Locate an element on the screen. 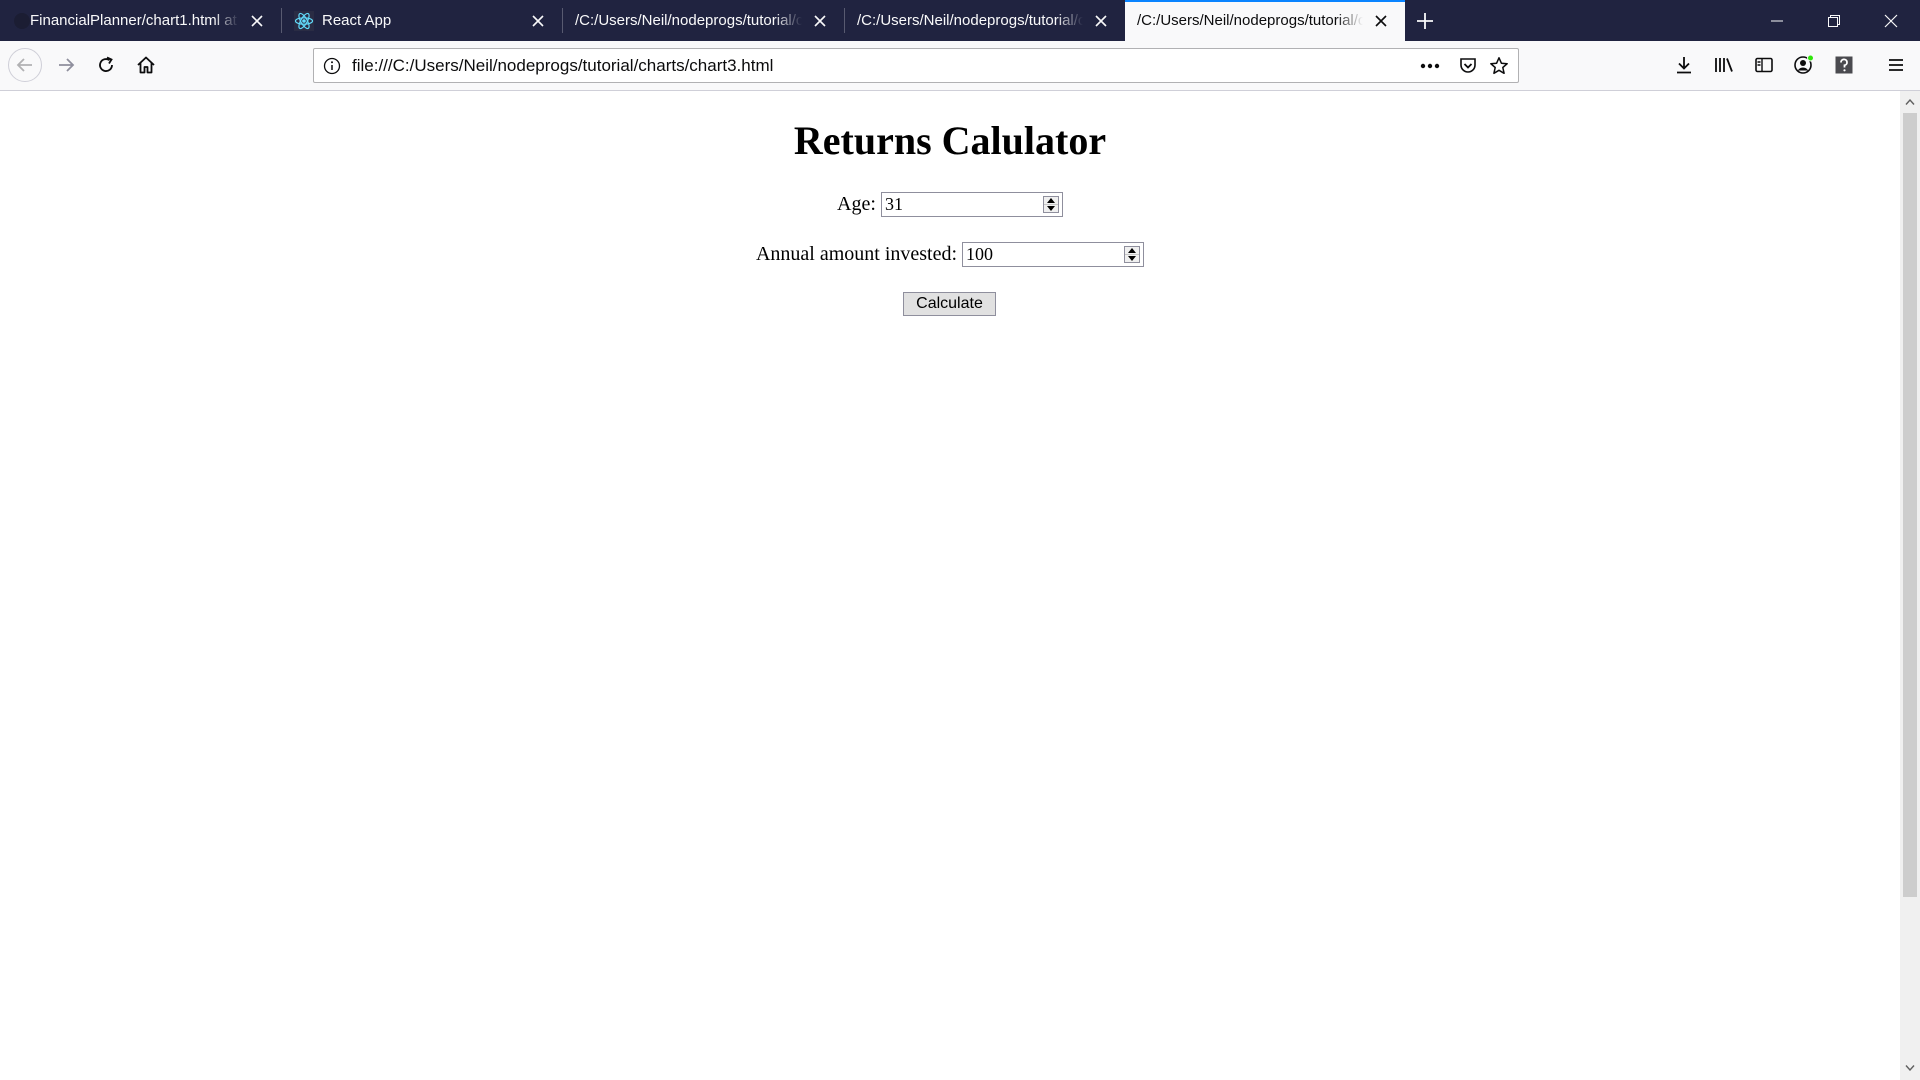 The height and width of the screenshot is (1080, 1920). reload-button is located at coordinates (106, 65).